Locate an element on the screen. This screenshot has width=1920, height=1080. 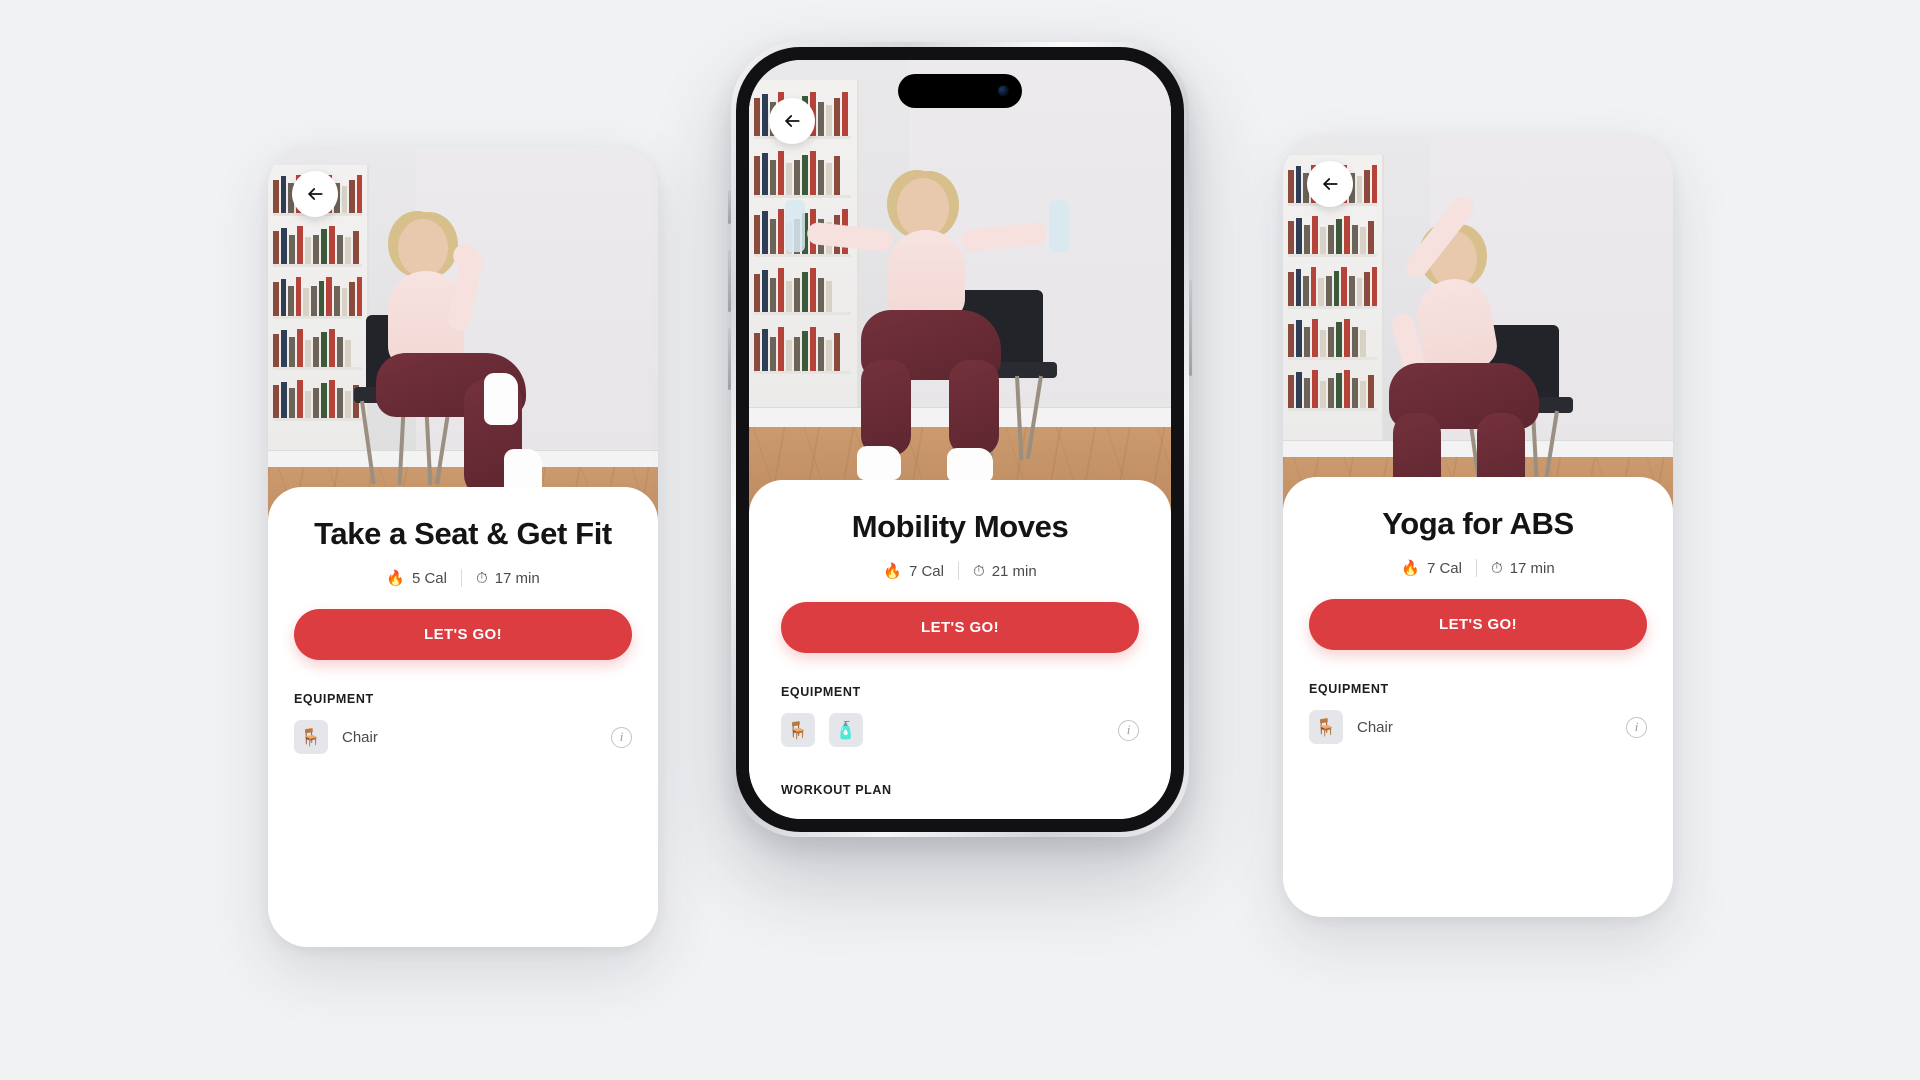
dynamic-island is located at coordinates (960, 91).